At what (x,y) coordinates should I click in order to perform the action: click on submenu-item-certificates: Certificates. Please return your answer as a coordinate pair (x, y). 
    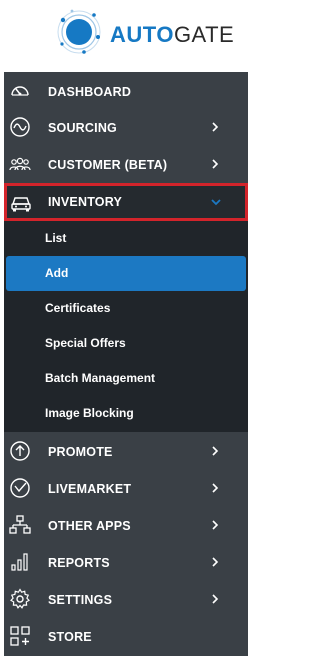
    Looking at the image, I should click on (126, 308).